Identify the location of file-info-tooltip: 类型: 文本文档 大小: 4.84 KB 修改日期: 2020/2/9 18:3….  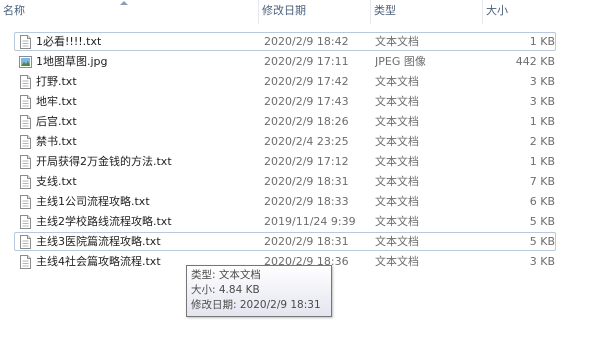
(259, 291).